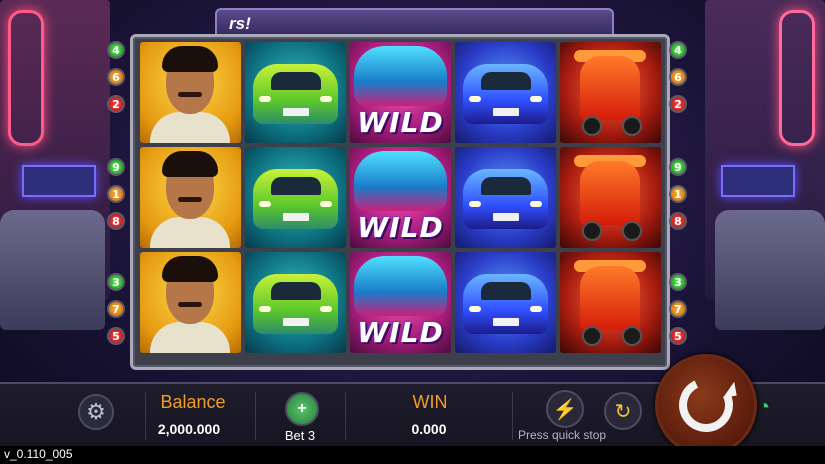 This screenshot has height=464, width=825. Describe the element at coordinates (678, 77) in the screenshot. I see `payline-marker-right: 6` at that location.